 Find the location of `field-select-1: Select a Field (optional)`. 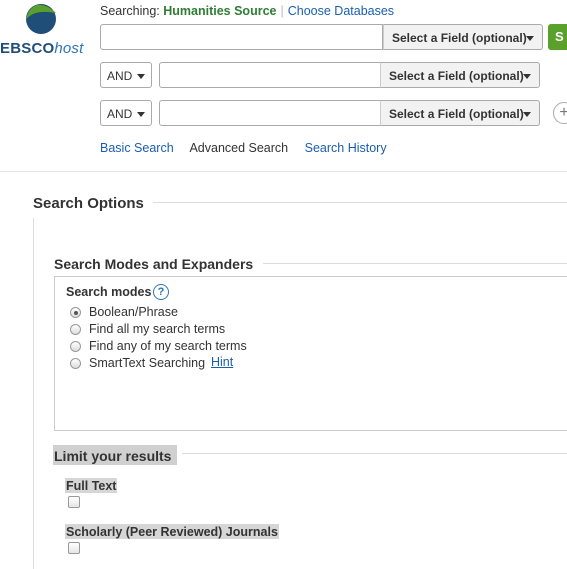

field-select-1: Select a Field (optional) is located at coordinates (463, 37).